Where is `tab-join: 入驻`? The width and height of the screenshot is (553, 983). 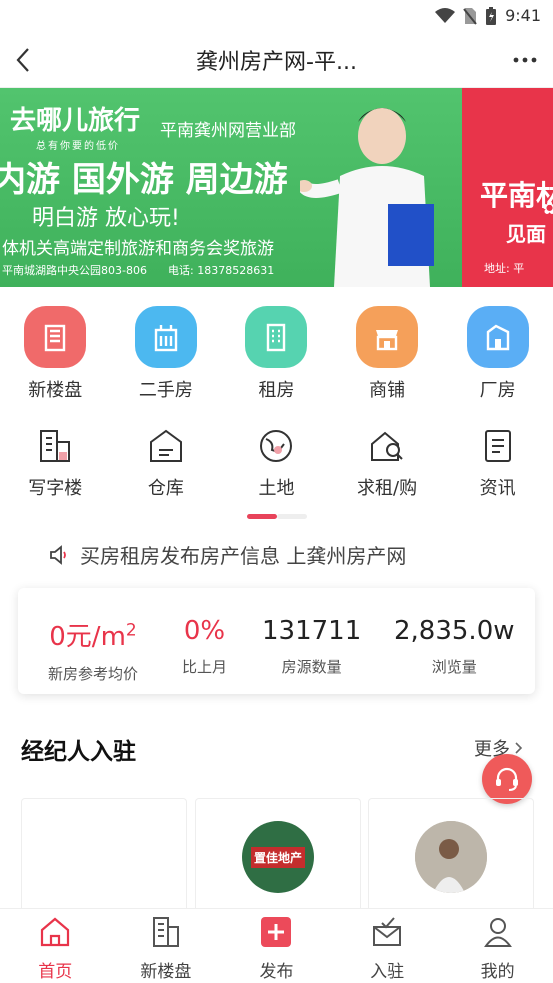
tab-join: 入驻 is located at coordinates (387, 946).